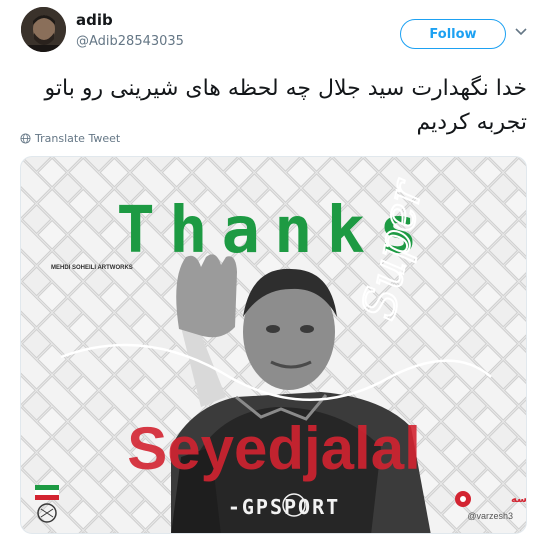  Describe the element at coordinates (274, 448) in the screenshot. I see `player-name: Seyedjalal` at that location.